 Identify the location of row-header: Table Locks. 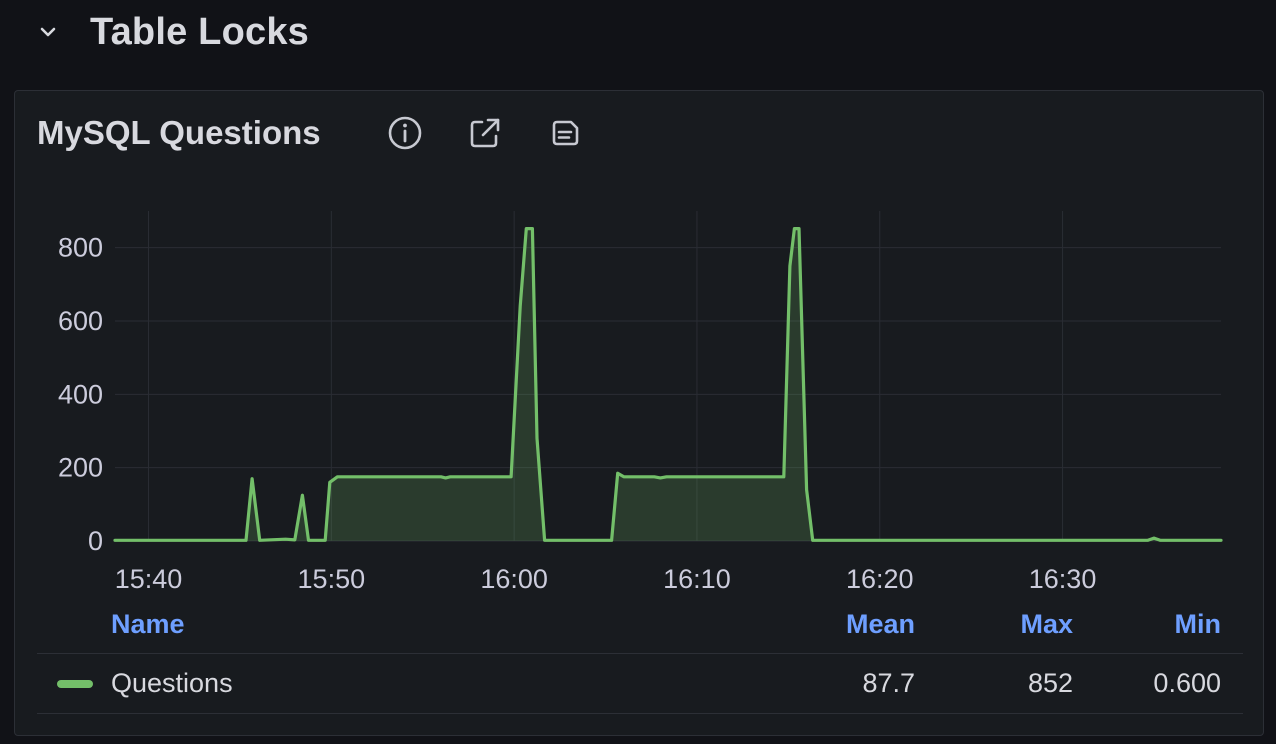
(638, 32).